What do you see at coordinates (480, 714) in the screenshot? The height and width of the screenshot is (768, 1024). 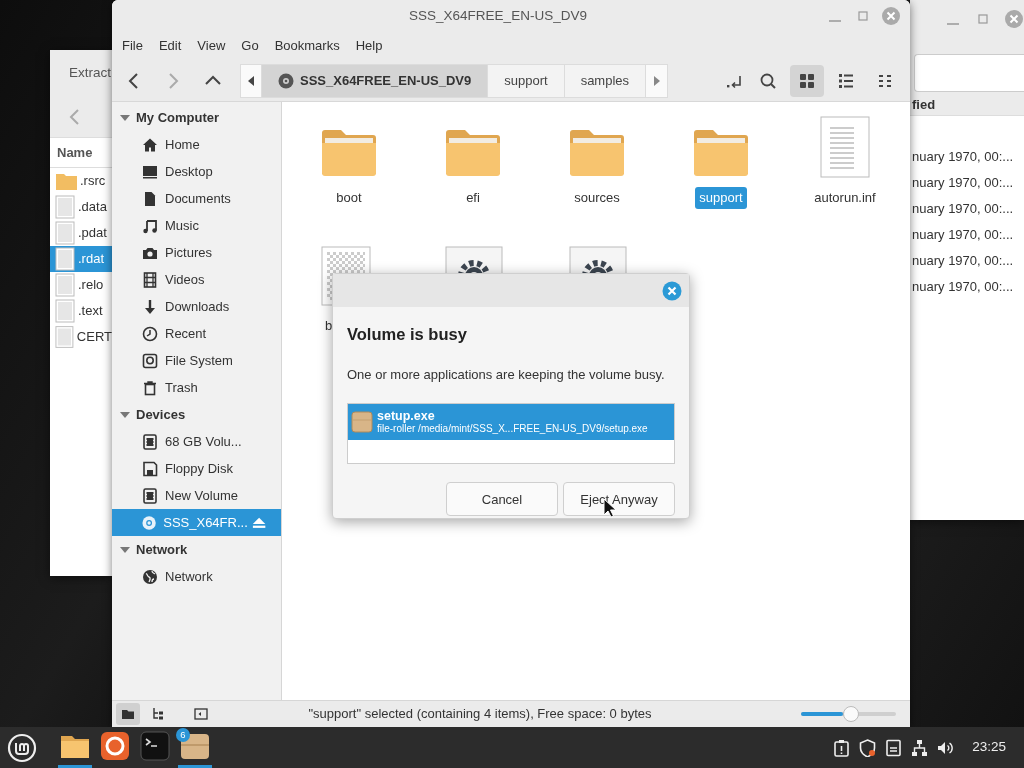 I see `status-text: "support" selected (containing 4 items), Free space: 0 bytes` at bounding box center [480, 714].